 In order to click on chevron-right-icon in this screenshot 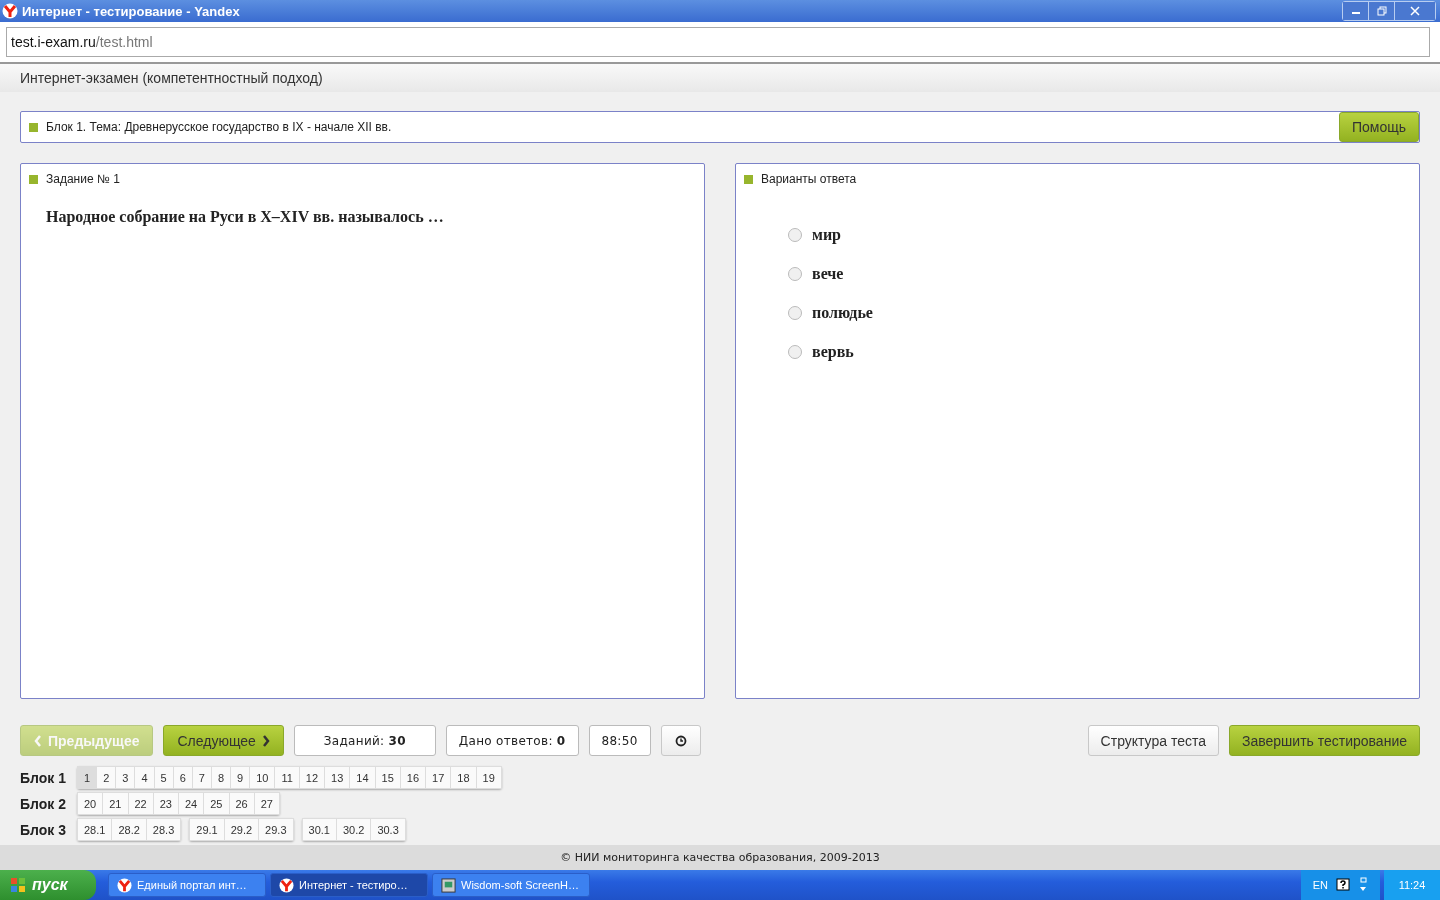, I will do `click(265, 740)`.